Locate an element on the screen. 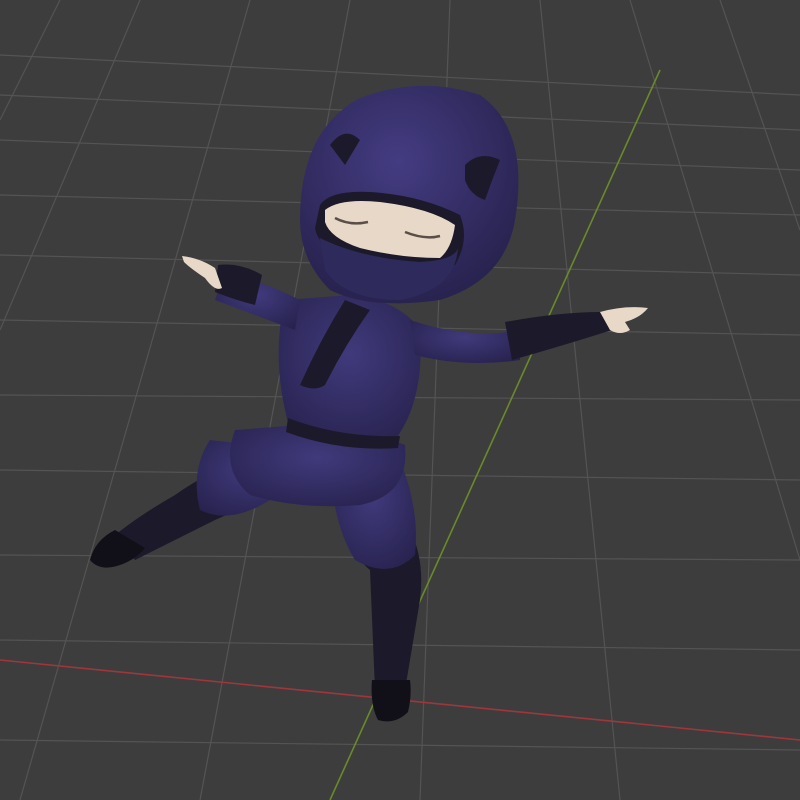 The height and width of the screenshot is (800, 800). right-arm is located at coordinates (465, 342).